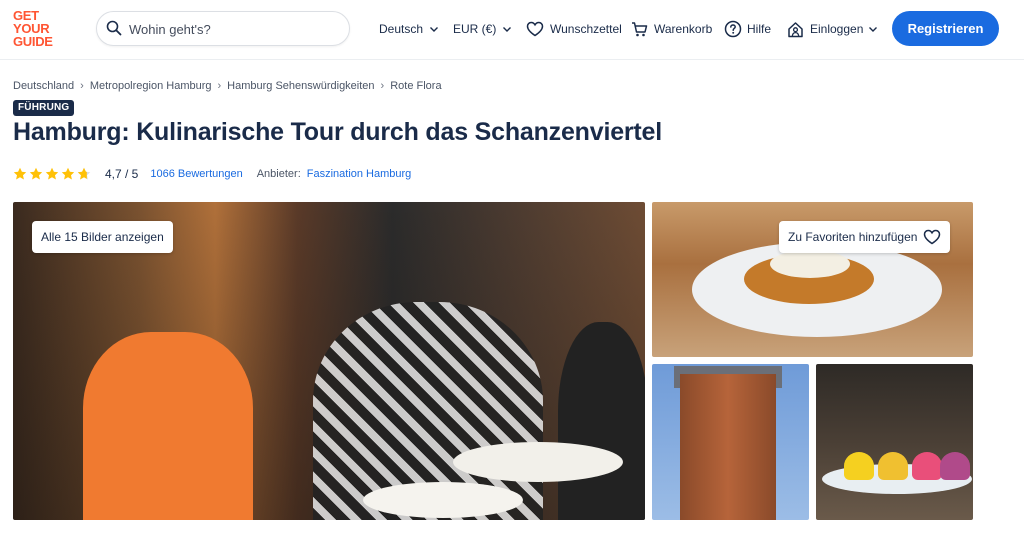 The height and width of the screenshot is (541, 1024). What do you see at coordinates (44, 108) in the screenshot?
I see `activity-type-badge: FÜHRUNG` at bounding box center [44, 108].